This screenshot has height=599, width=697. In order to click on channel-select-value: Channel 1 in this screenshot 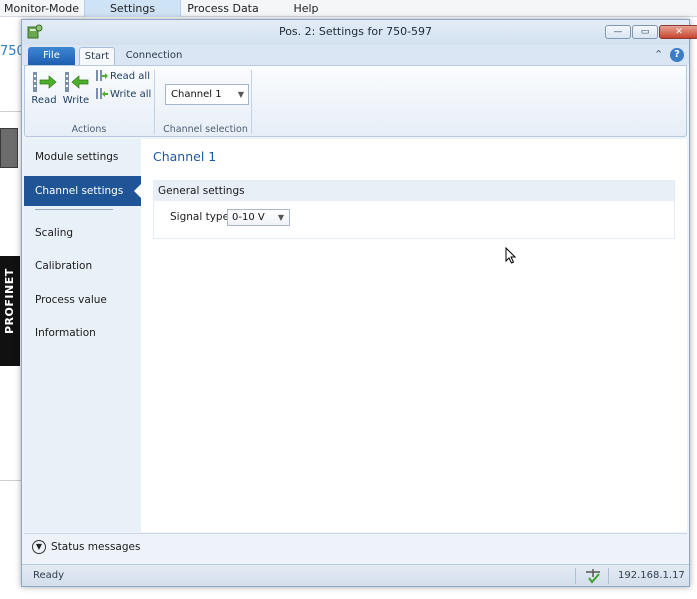, I will do `click(196, 94)`.